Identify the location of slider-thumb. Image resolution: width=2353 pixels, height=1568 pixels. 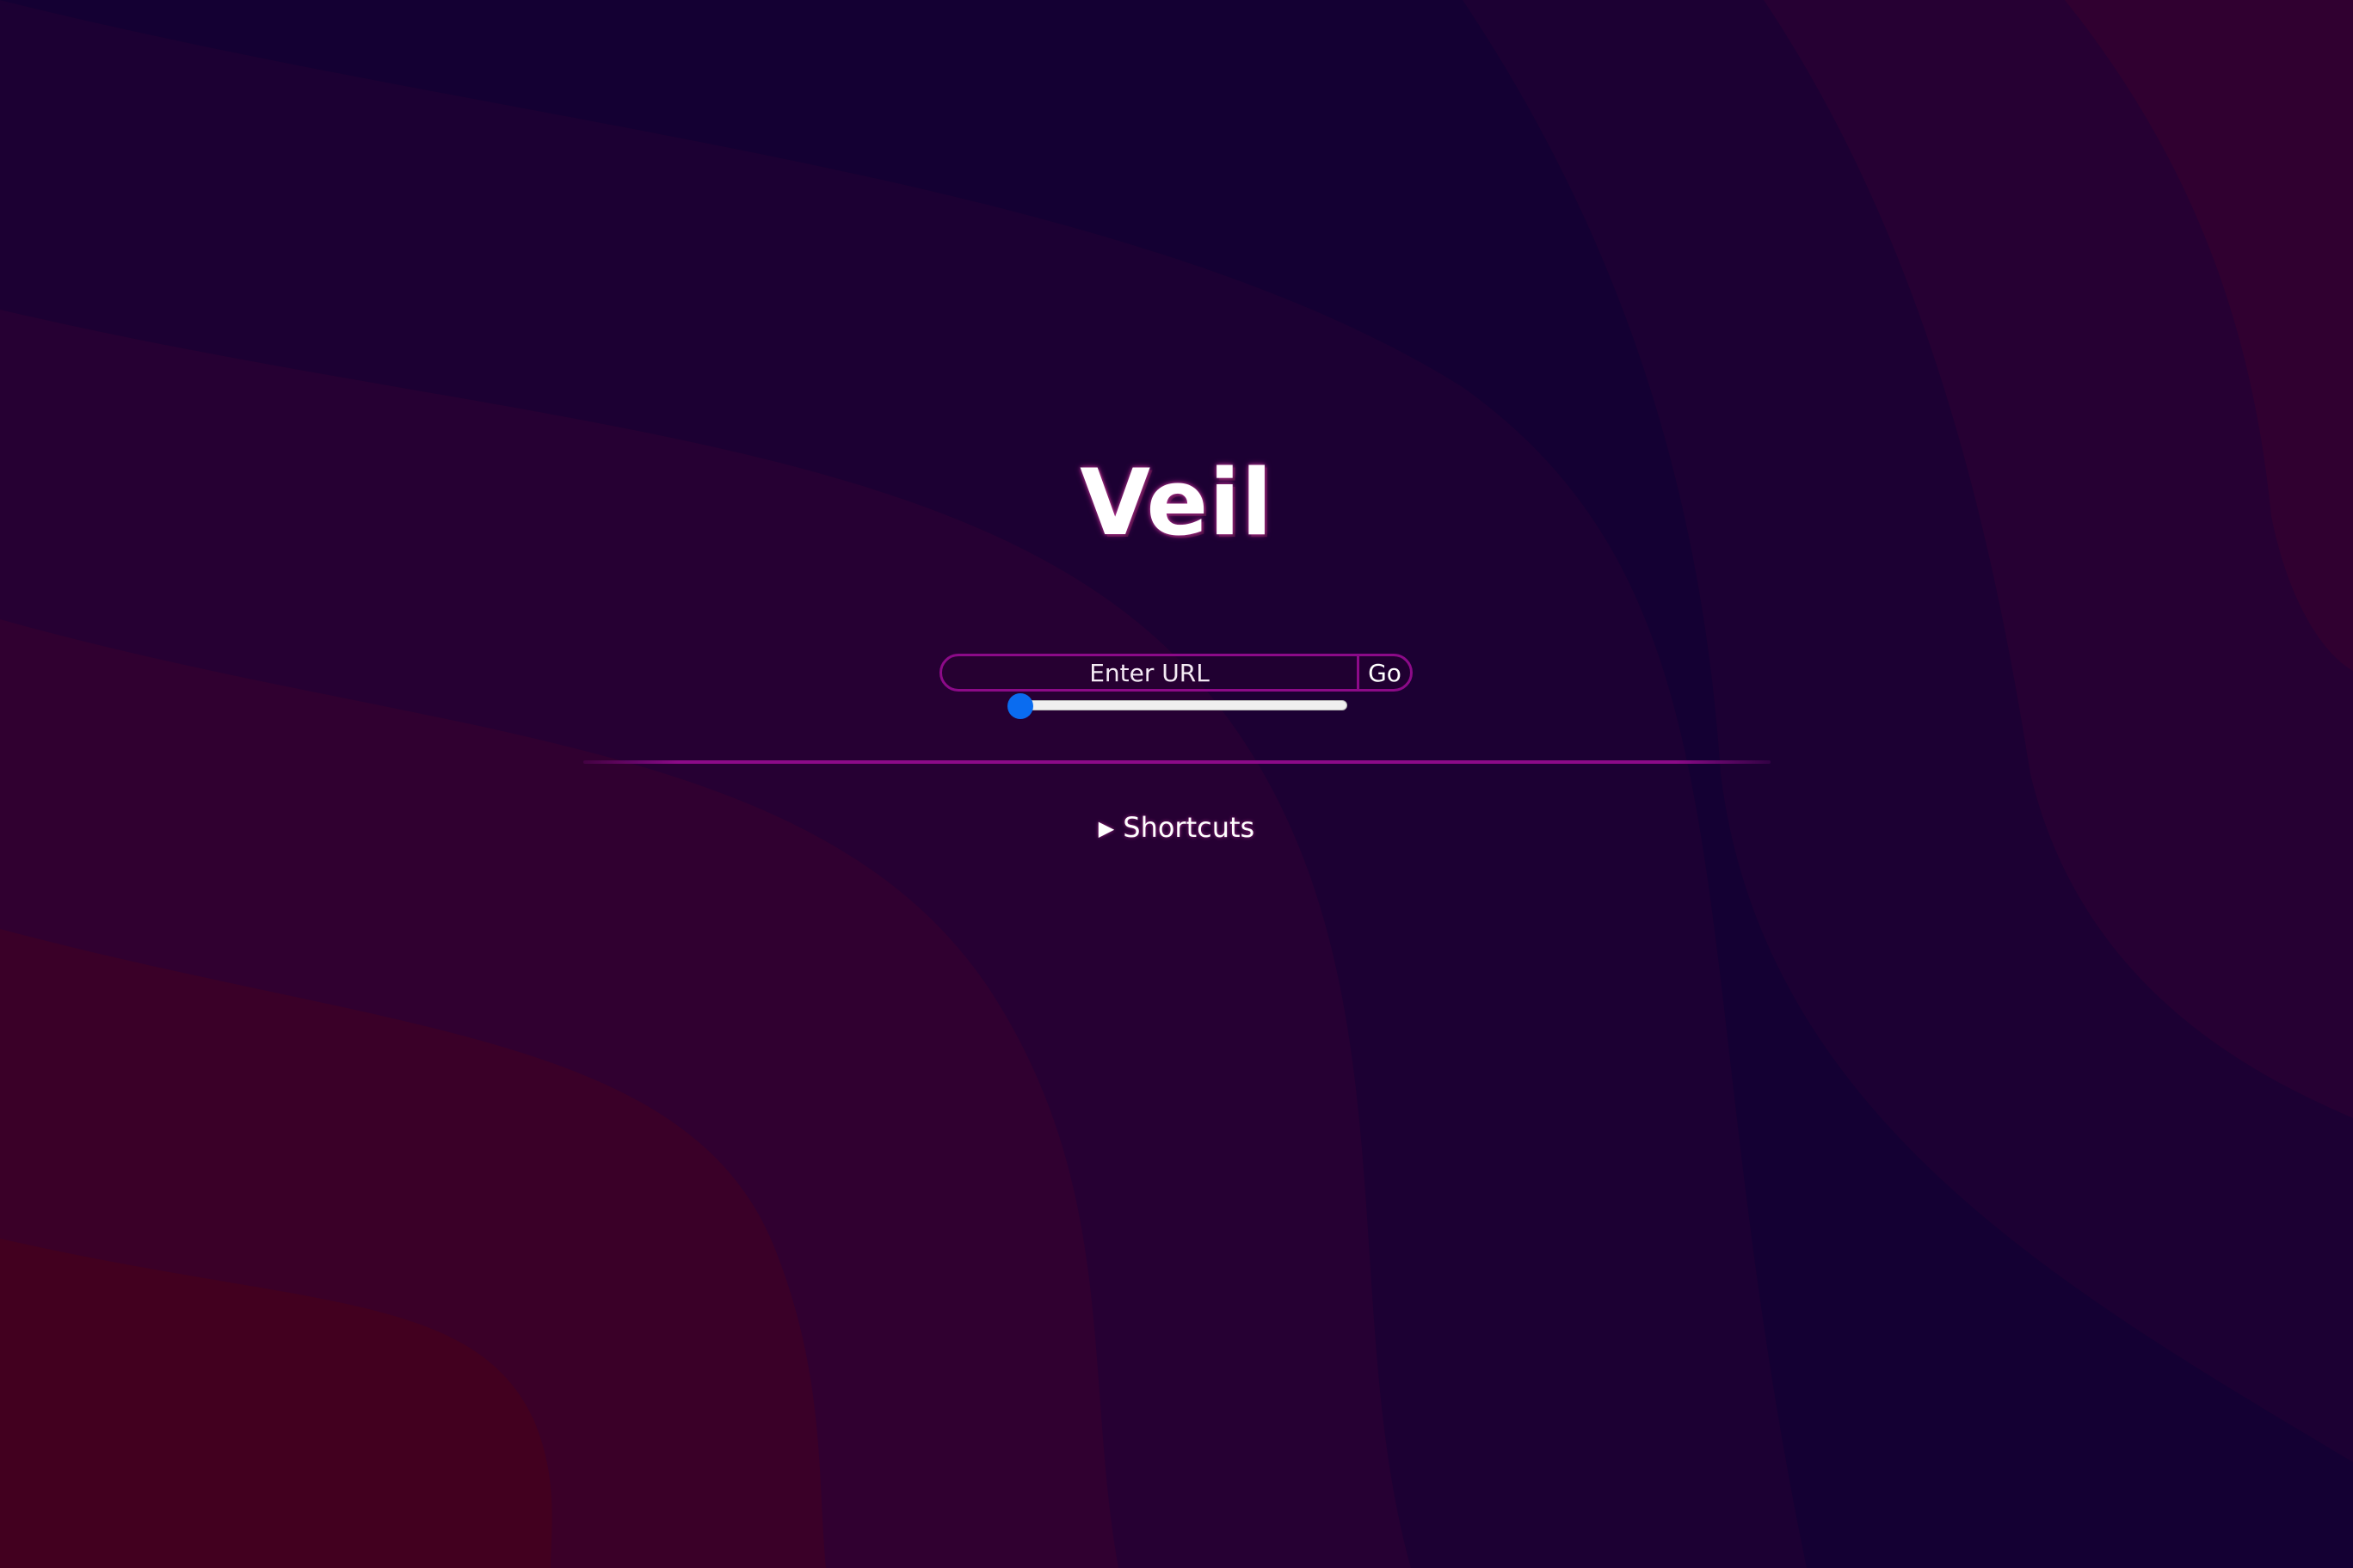
(1020, 706).